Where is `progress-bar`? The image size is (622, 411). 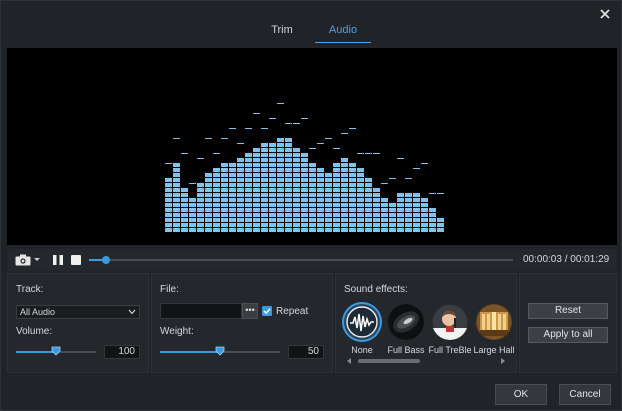 progress-bar is located at coordinates (301, 260).